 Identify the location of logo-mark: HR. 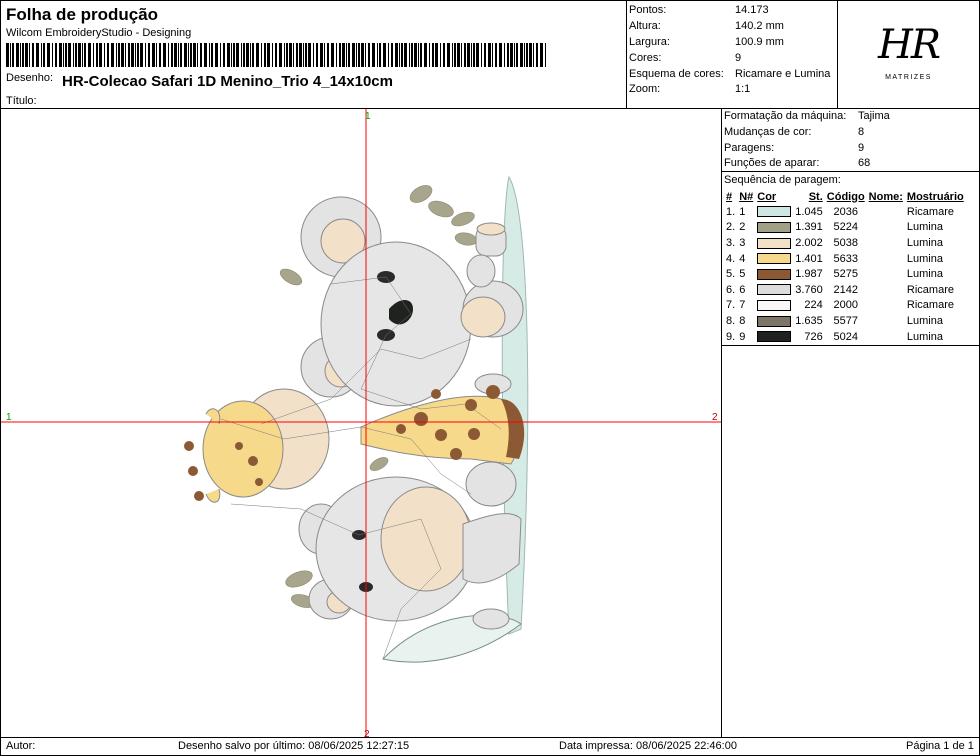
(909, 45).